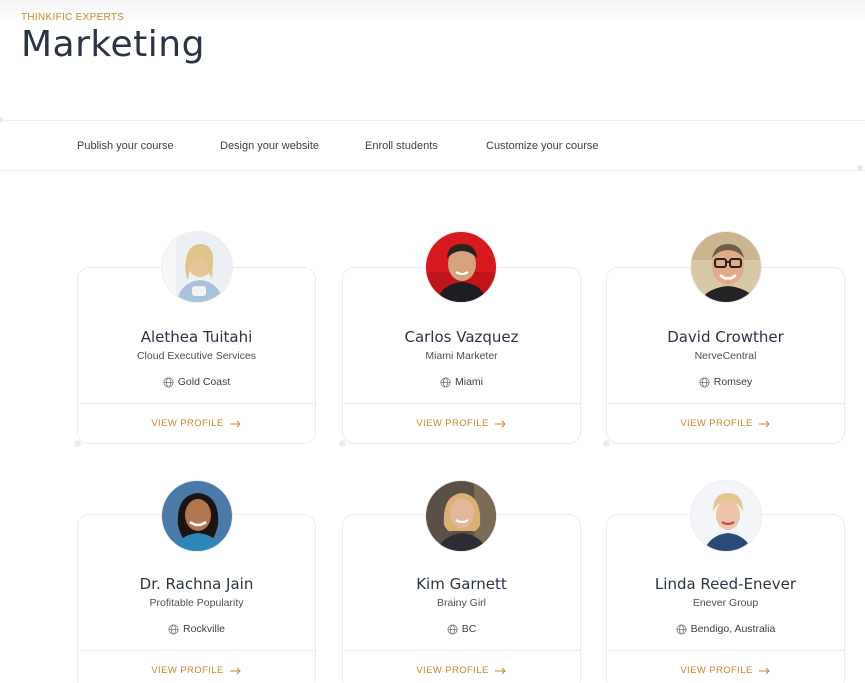 Image resolution: width=865 pixels, height=683 pixels. Describe the element at coordinates (203, 629) in the screenshot. I see `expert-location-text: Rockville` at that location.